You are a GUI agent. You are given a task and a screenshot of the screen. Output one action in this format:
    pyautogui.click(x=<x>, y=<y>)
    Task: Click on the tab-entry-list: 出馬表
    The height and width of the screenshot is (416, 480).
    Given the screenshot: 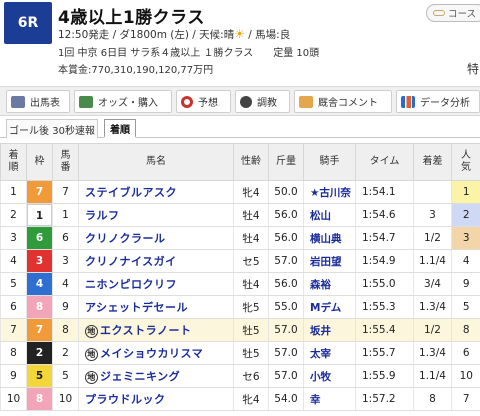 What is the action you would take?
    pyautogui.click(x=38, y=101)
    